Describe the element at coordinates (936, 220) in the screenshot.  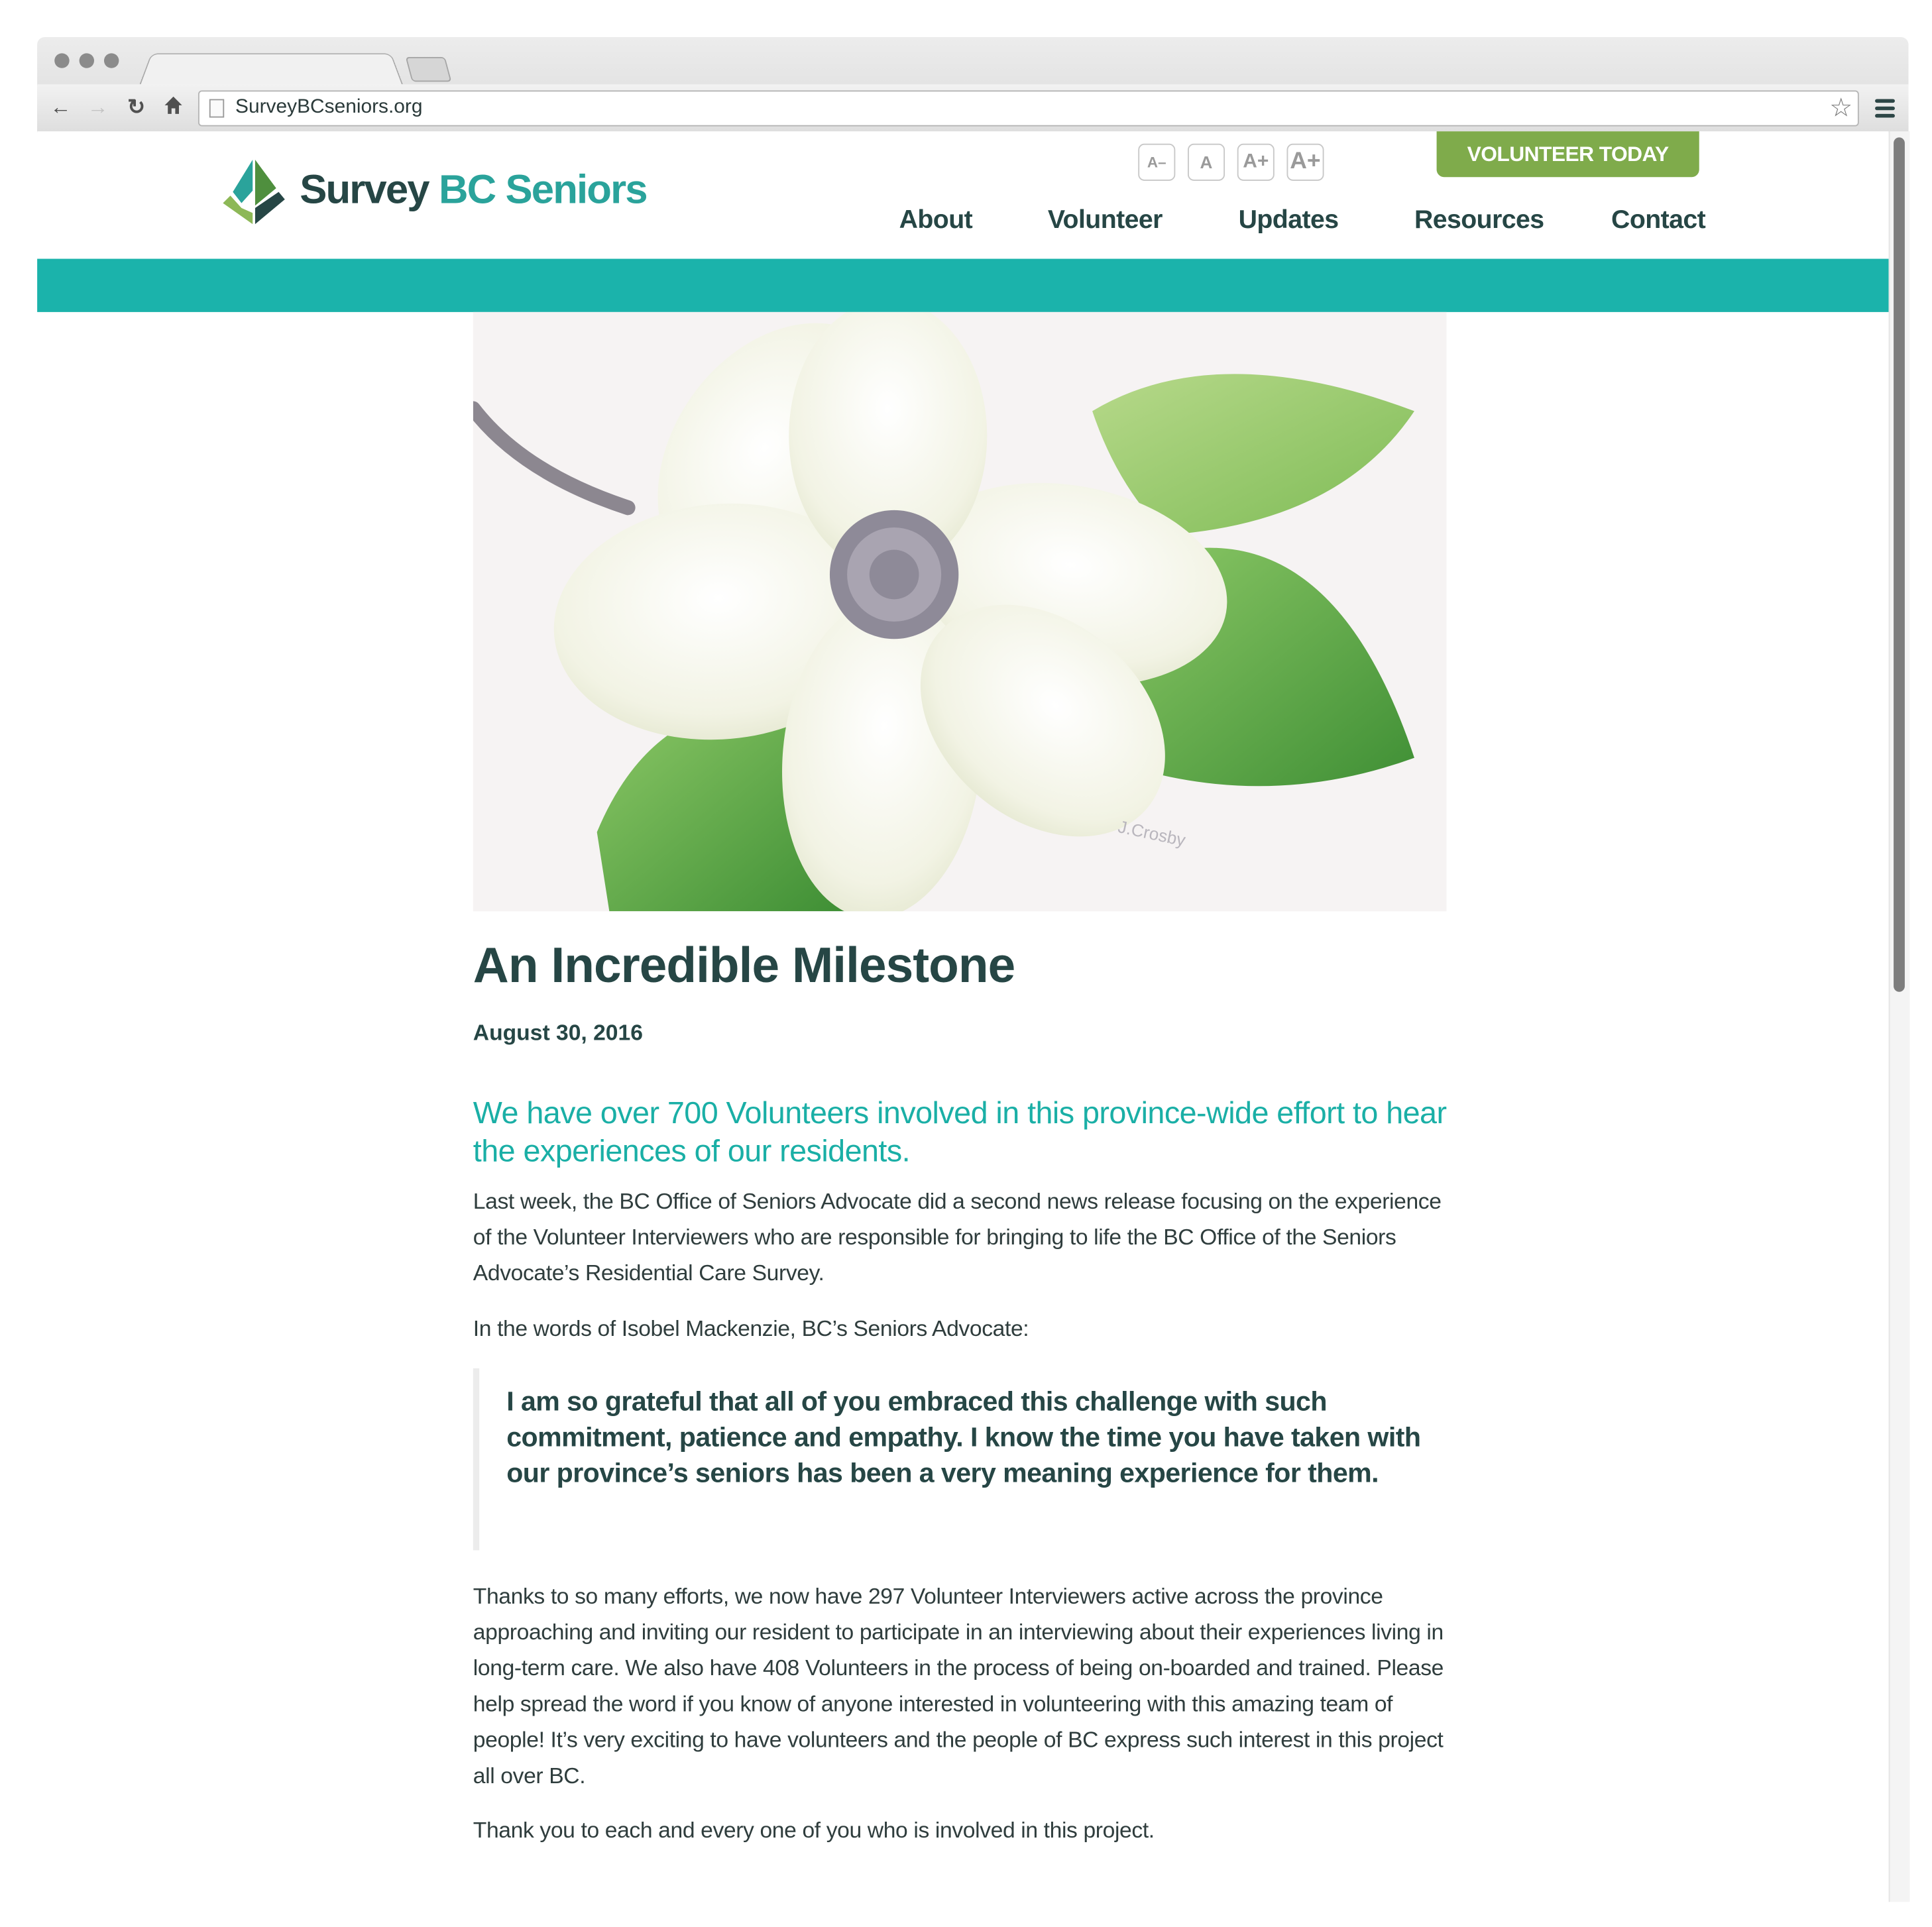
I see `nav-about: About` at that location.